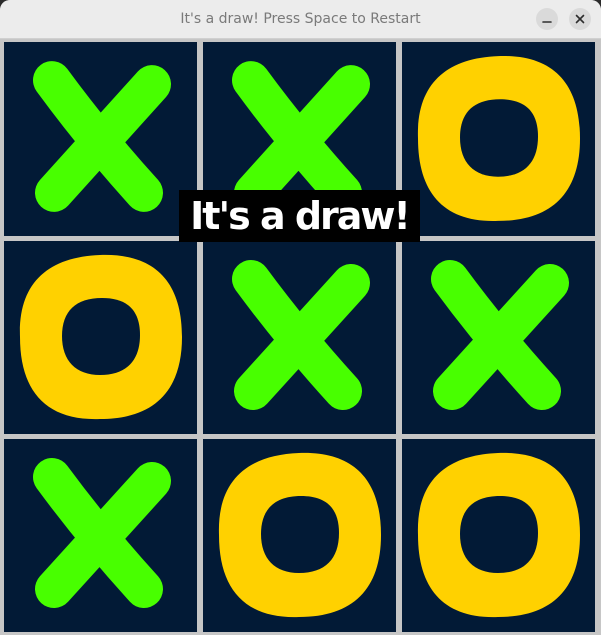 The image size is (601, 635). I want to click on result-banner: It's a draw!, so click(299, 216).